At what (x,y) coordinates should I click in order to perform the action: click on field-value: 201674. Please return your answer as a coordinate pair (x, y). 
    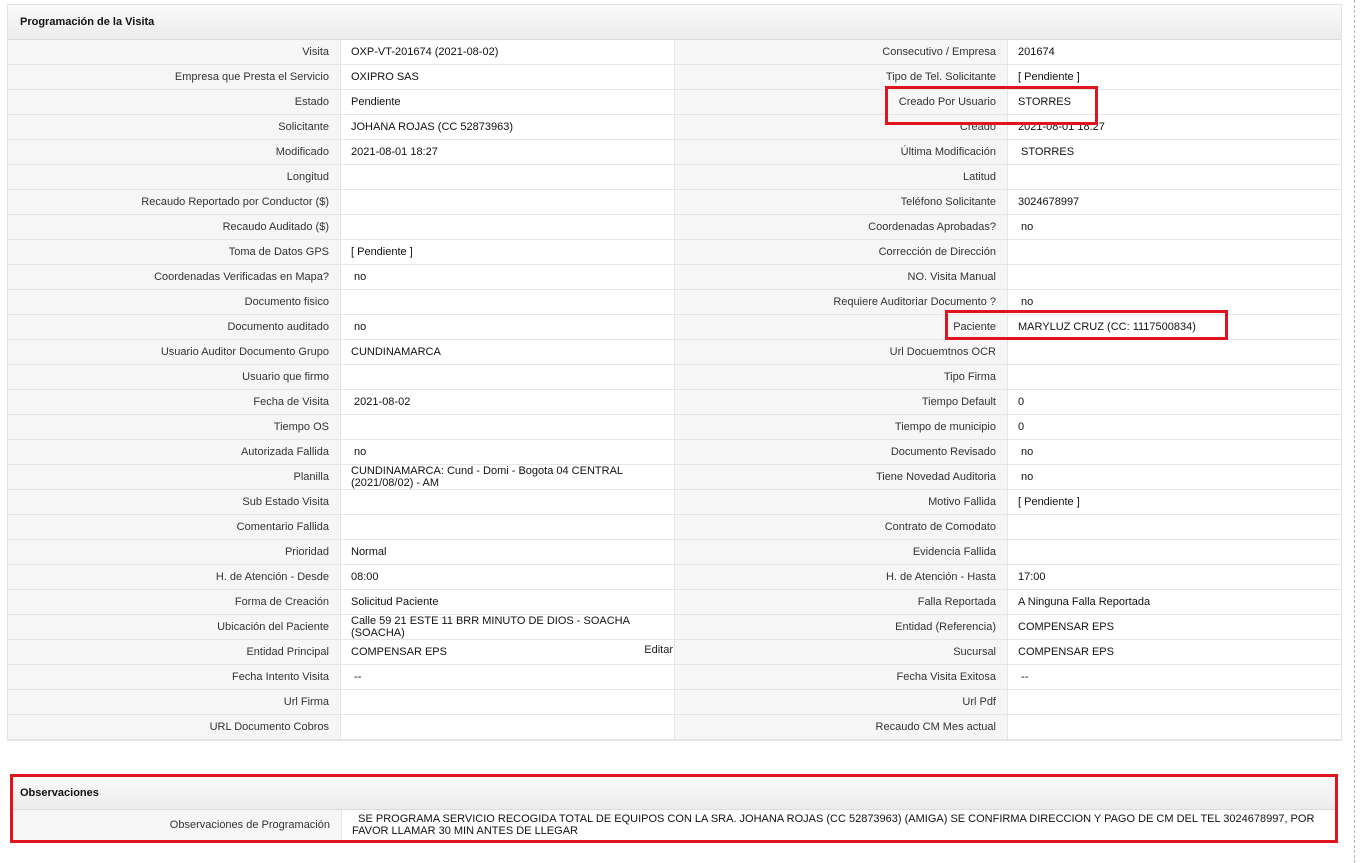
    Looking at the image, I should click on (1174, 52).